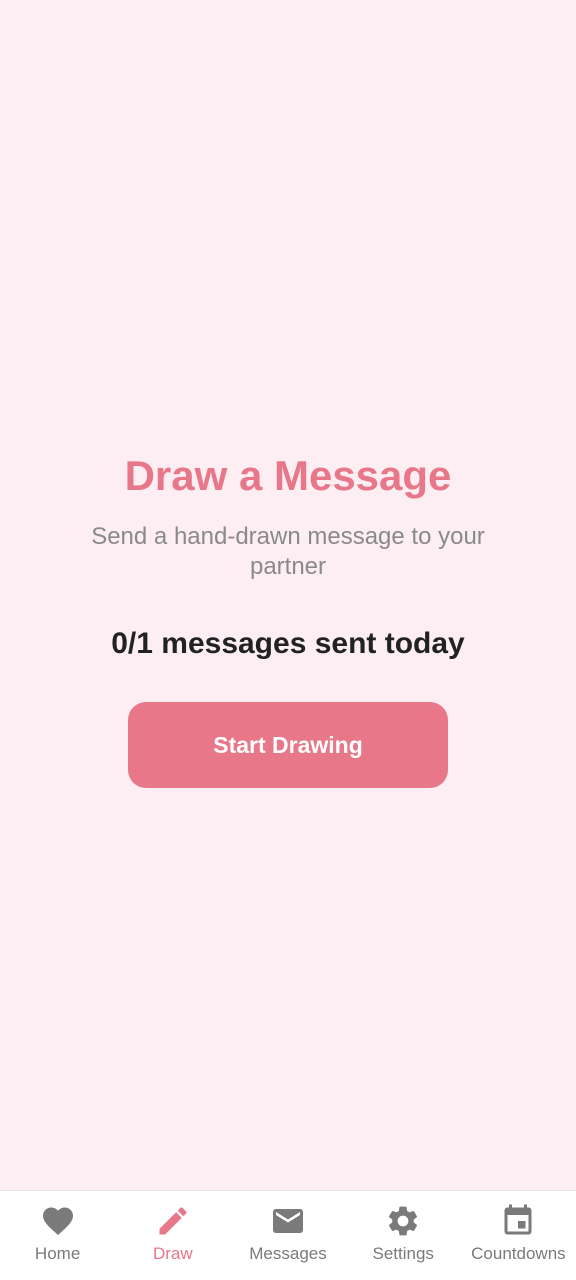 This screenshot has height=1280, width=576. What do you see at coordinates (518, 1253) in the screenshot?
I see `nav-label-countdowns: Countdowns` at bounding box center [518, 1253].